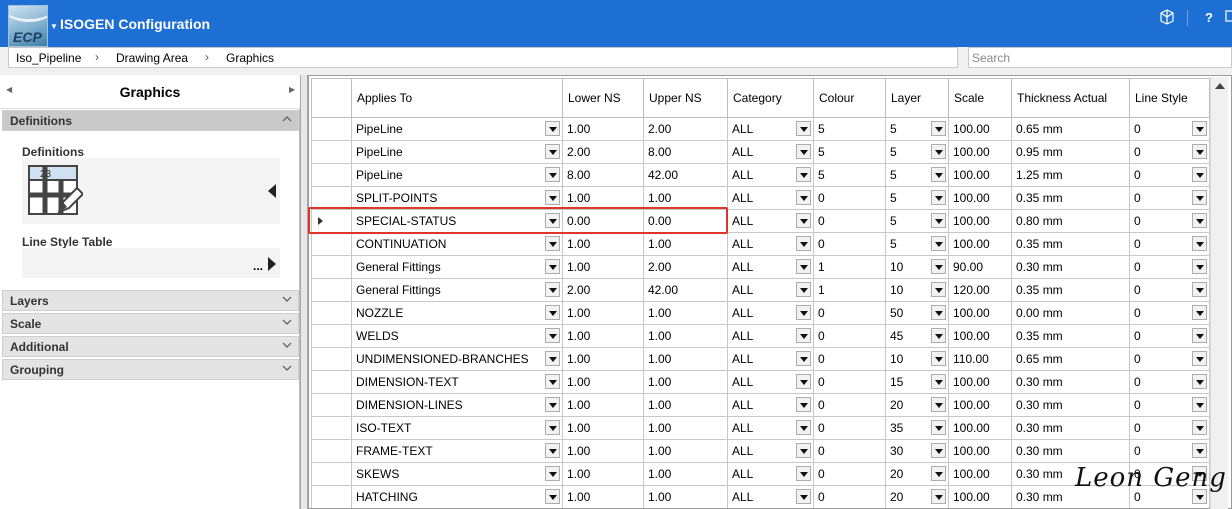 Image resolution: width=1232 pixels, height=509 pixels. Describe the element at coordinates (917, 267) in the screenshot. I see `table-cell: 10` at that location.